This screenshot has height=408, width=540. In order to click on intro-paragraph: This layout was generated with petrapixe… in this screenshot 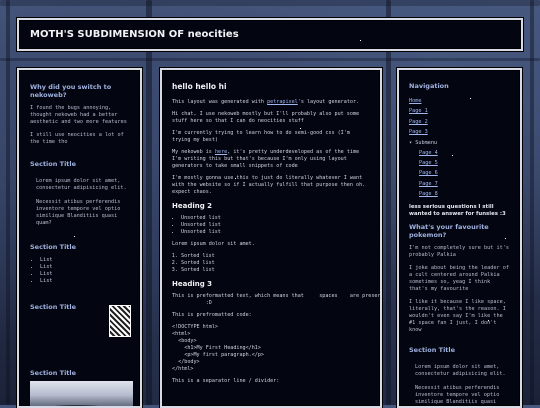, I will do `click(271, 102)`.